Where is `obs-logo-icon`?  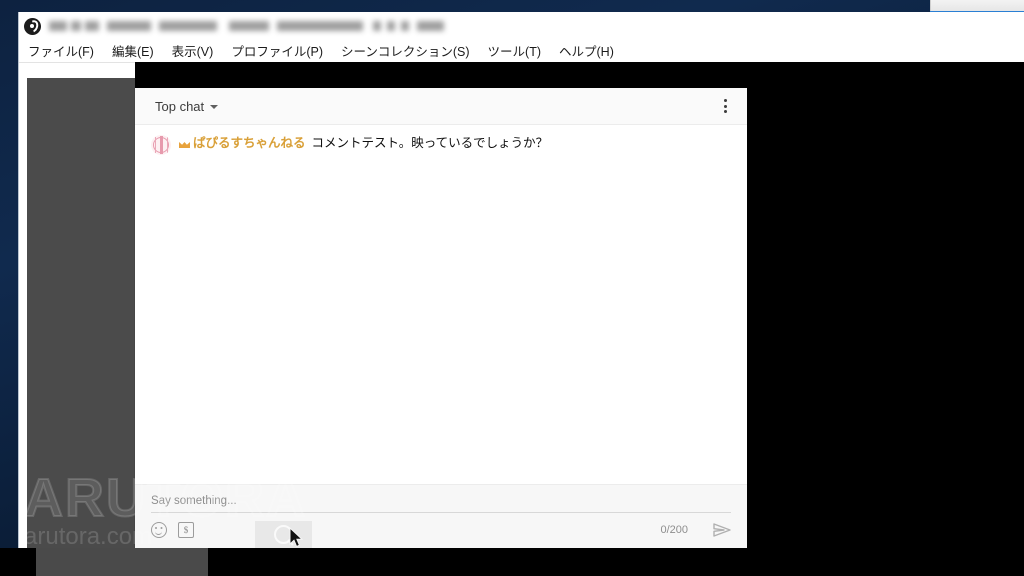
obs-logo-icon is located at coordinates (32, 26).